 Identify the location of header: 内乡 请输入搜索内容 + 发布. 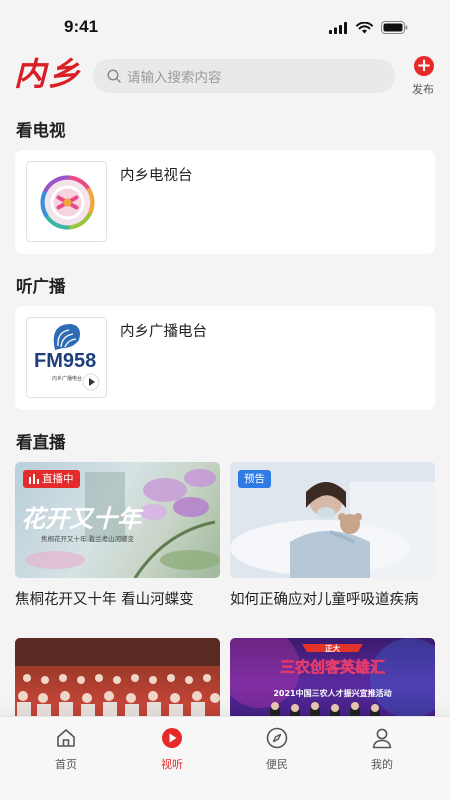
(225, 77).